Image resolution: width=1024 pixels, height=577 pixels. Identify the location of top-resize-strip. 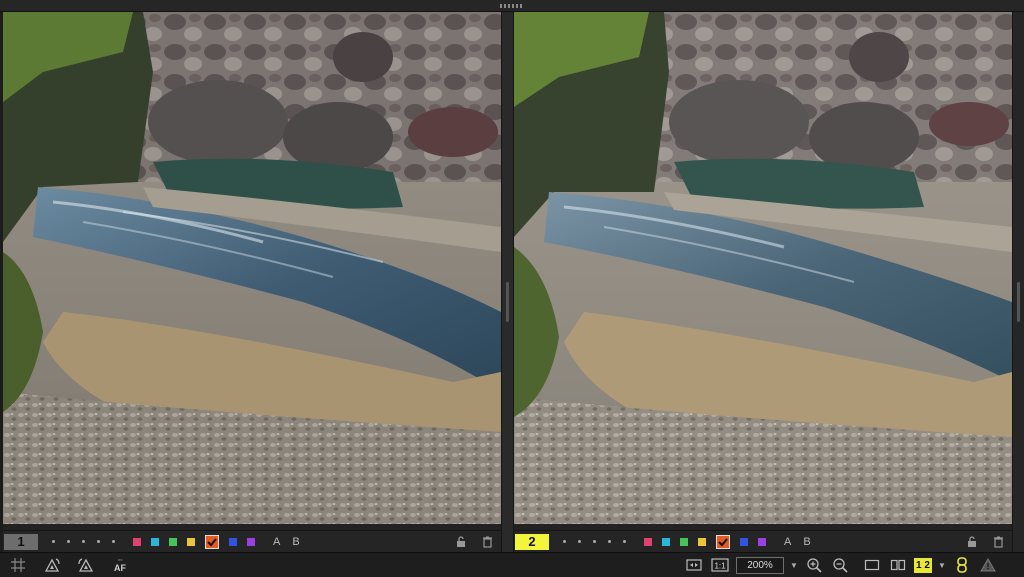
(512, 6).